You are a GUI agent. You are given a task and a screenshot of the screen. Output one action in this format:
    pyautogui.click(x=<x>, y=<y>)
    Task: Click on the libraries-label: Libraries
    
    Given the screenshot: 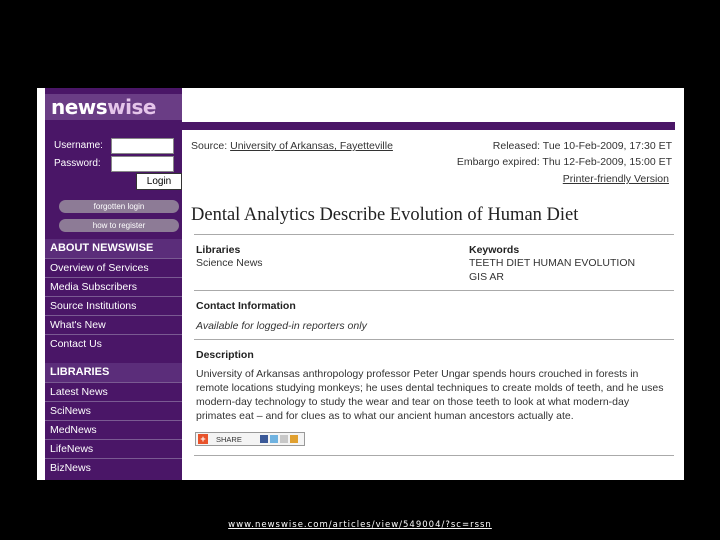 What is the action you would take?
    pyautogui.click(x=218, y=250)
    